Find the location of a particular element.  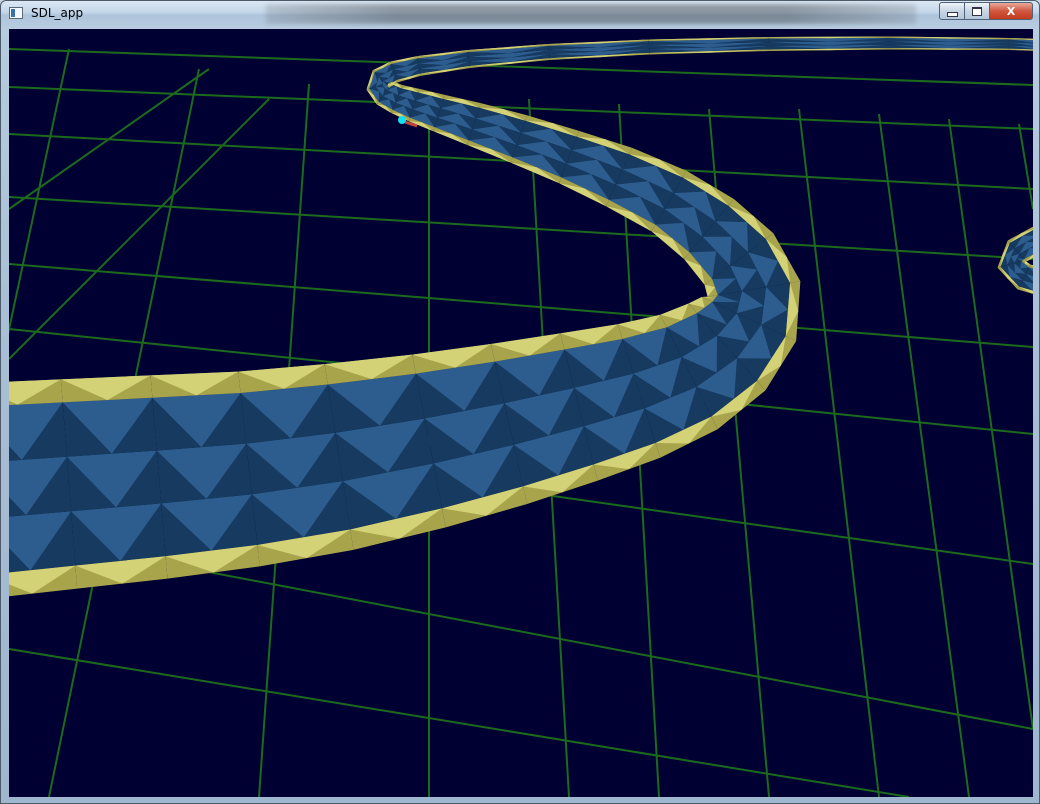

maximize-icon is located at coordinates (977, 11).